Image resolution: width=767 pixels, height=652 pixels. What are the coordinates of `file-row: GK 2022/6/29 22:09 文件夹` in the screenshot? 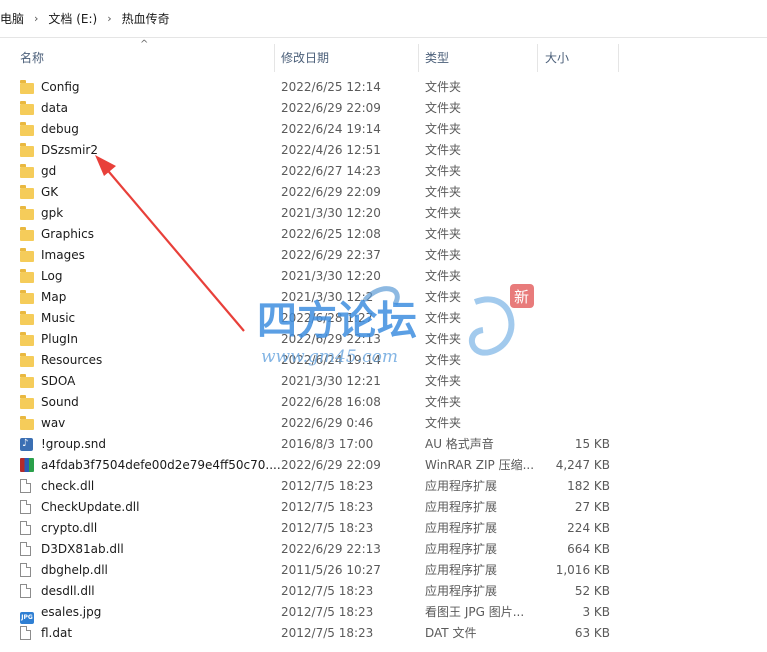 It's located at (383, 192).